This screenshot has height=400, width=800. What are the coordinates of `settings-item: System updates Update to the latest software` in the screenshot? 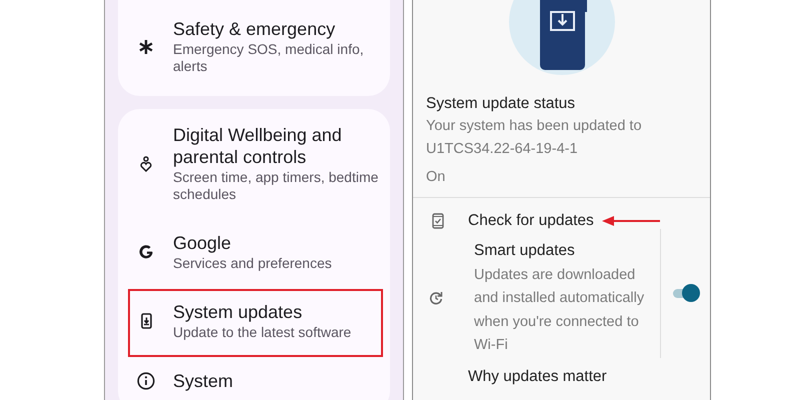 It's located at (255, 323).